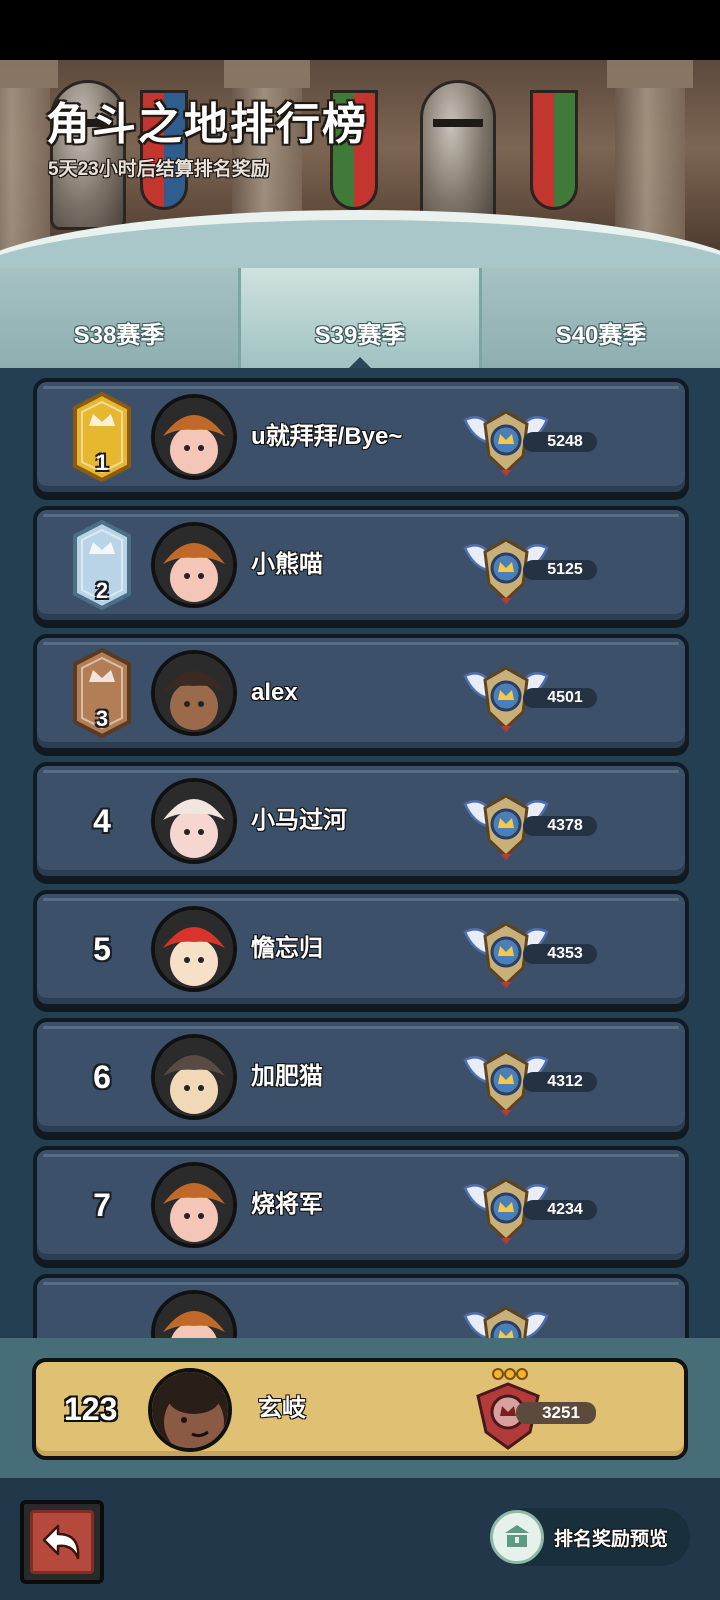 This screenshot has width=720, height=1600. Describe the element at coordinates (282, 1408) in the screenshot. I see `my-player-name: 玄岐` at that location.